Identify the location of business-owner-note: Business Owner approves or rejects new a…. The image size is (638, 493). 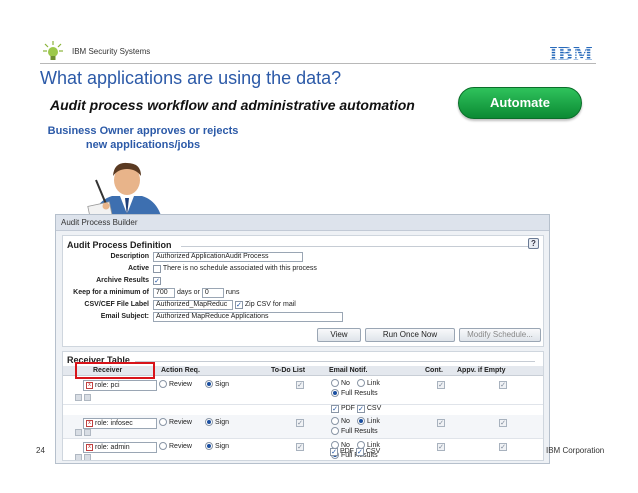
(143, 138).